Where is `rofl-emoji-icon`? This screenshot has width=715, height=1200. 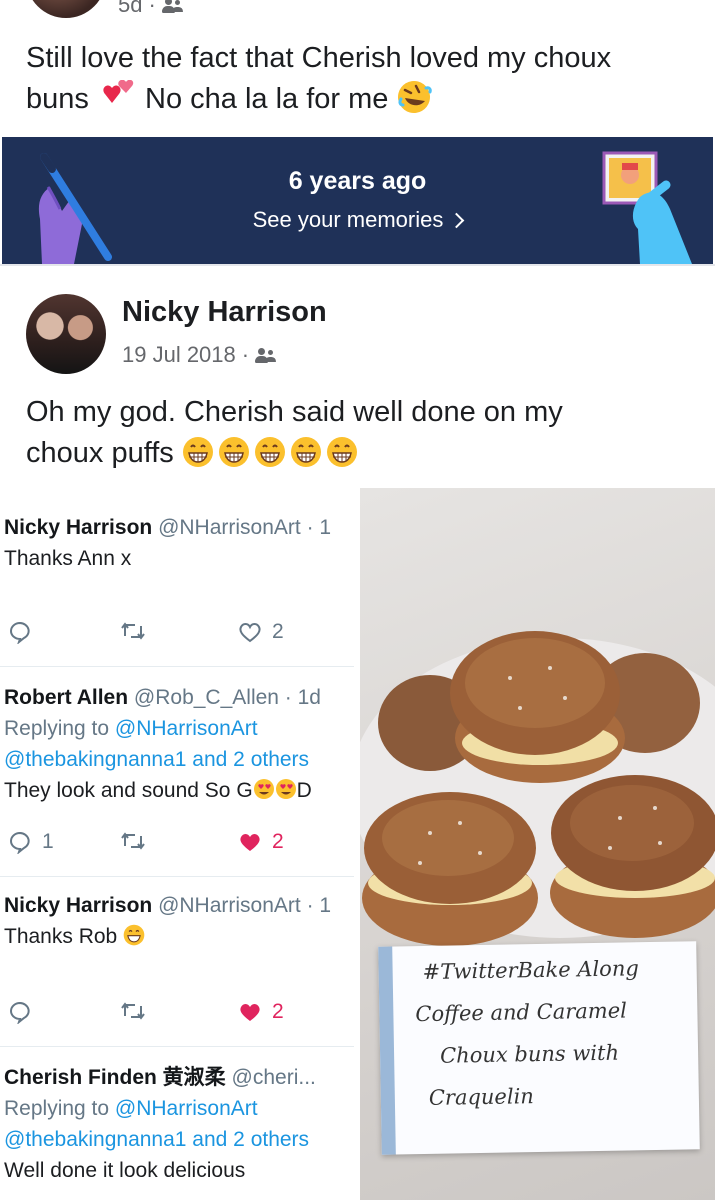
rofl-emoji-icon is located at coordinates (415, 97).